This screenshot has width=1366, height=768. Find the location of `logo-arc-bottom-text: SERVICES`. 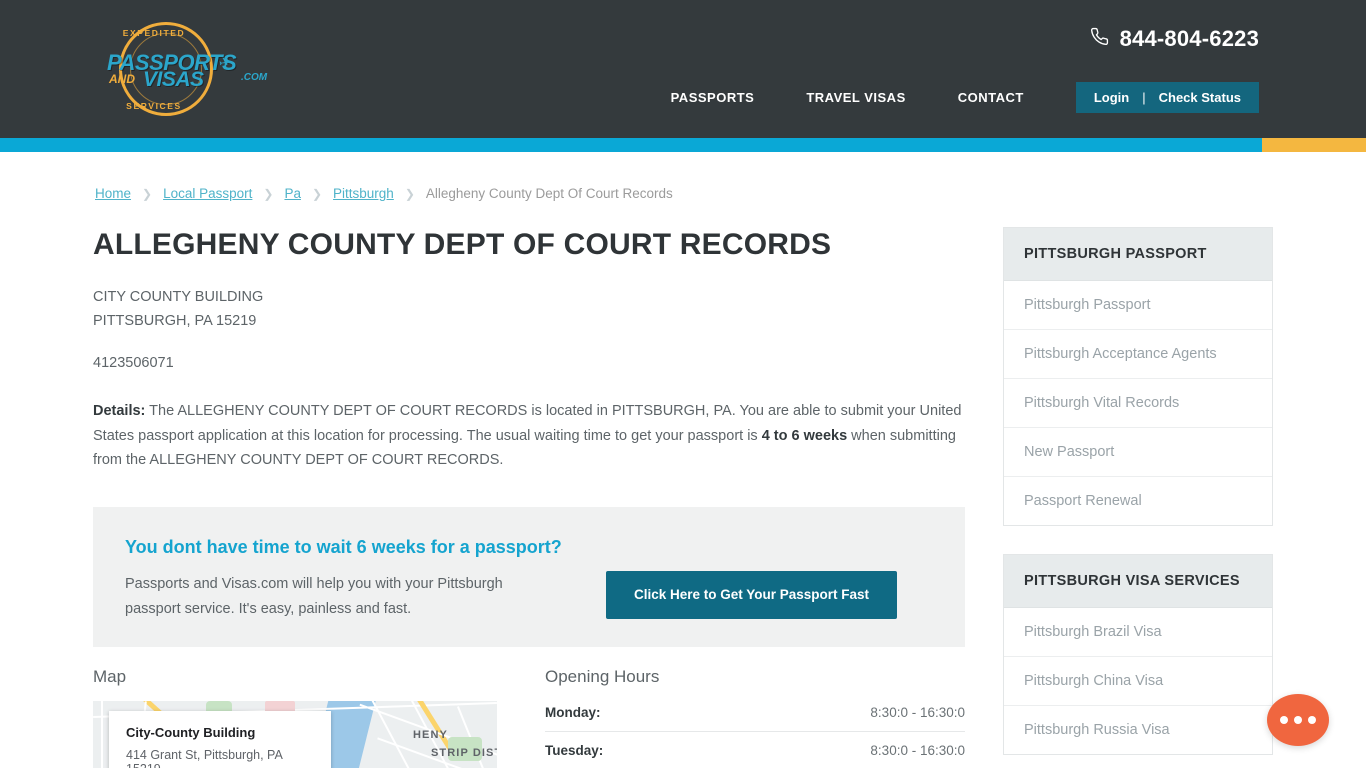

logo-arc-bottom-text: SERVICES is located at coordinates (154, 106).